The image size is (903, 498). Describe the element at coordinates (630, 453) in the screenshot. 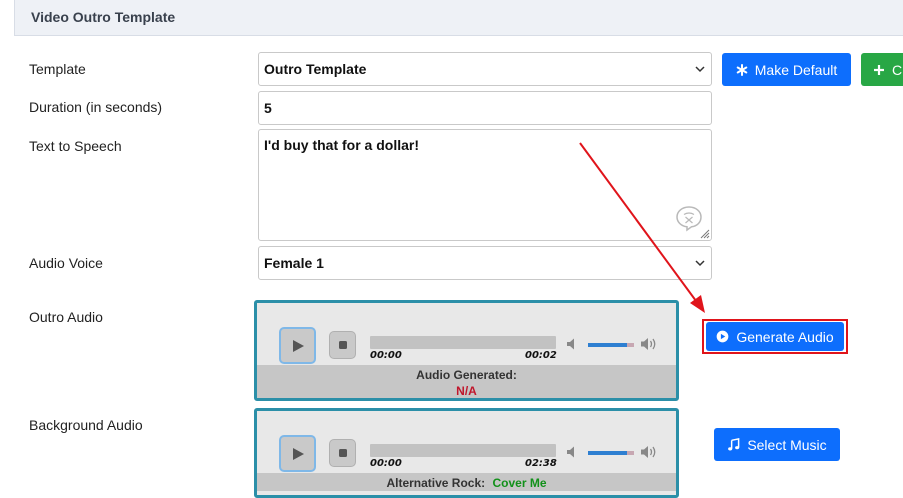

I see `background-volume-rest` at that location.